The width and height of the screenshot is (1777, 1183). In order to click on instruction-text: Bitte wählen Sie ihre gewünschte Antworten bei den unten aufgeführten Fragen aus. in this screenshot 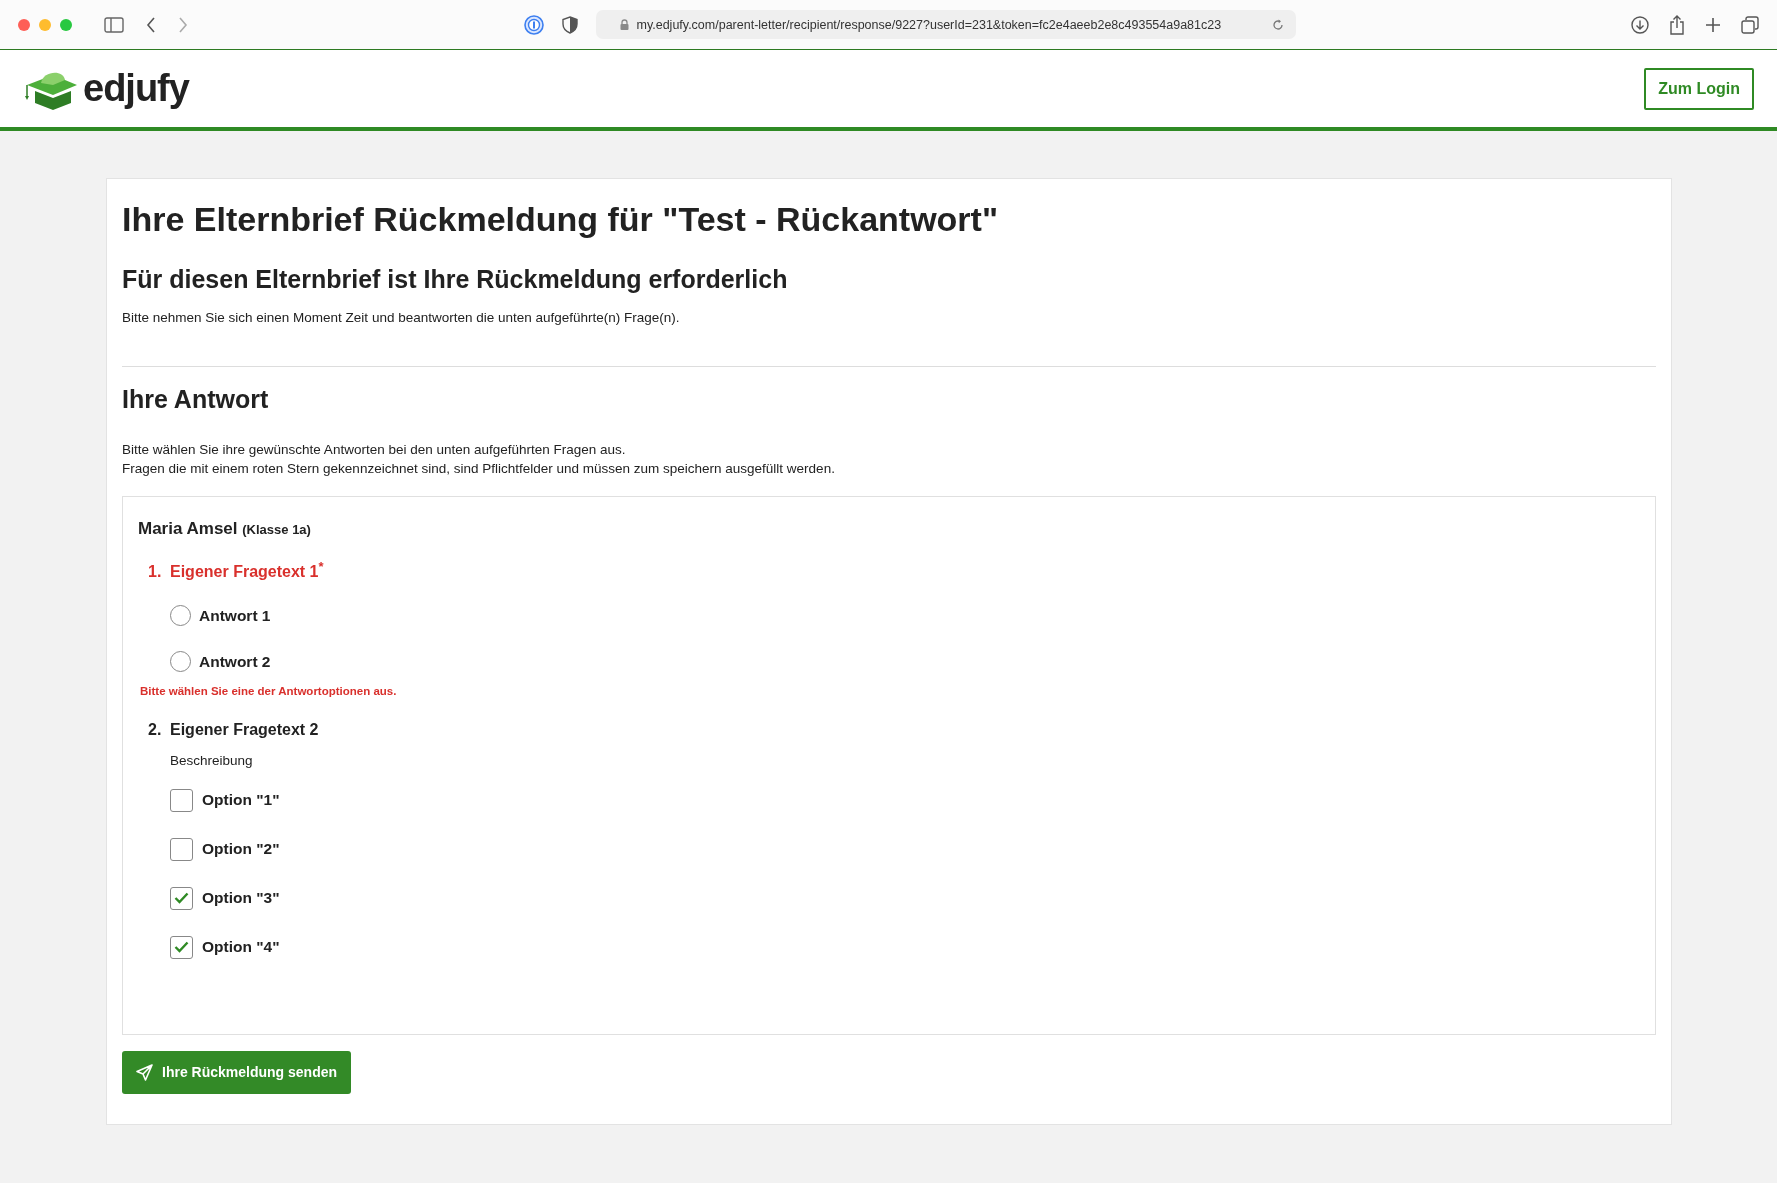, I will do `click(374, 449)`.